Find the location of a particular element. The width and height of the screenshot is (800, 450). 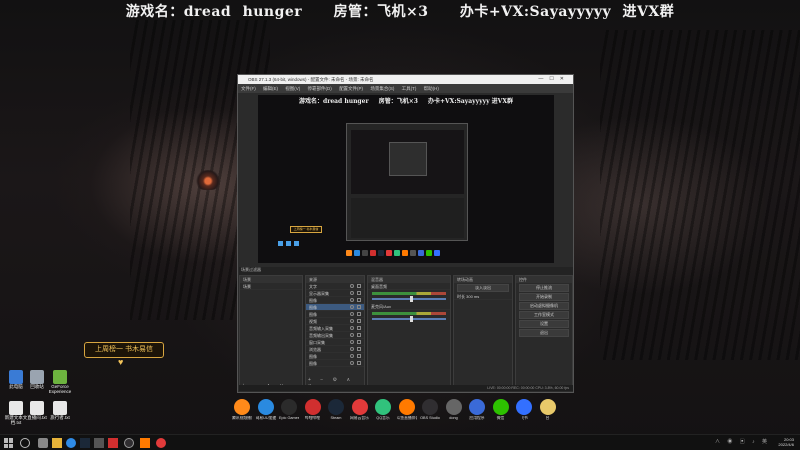

desktop-icon-file: 旅行者.txt is located at coordinates (60, 411).